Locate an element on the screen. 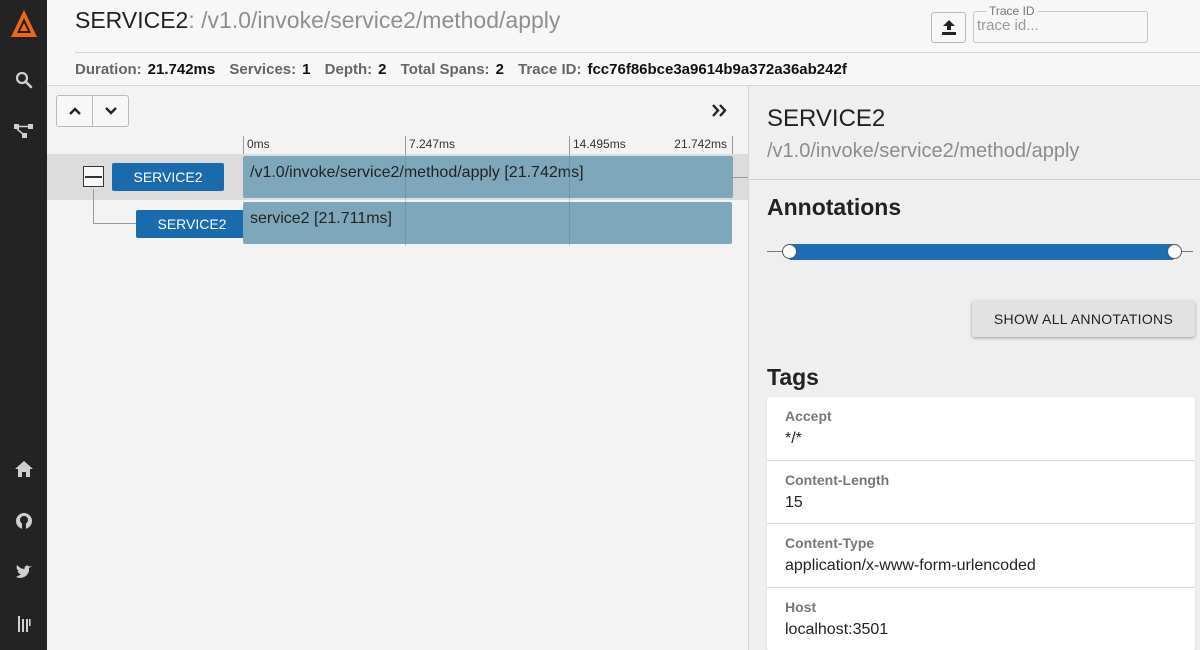 Image resolution: width=1200 pixels, height=650 pixels. trace-id-field: Trace ID is located at coordinates (1060, 24).